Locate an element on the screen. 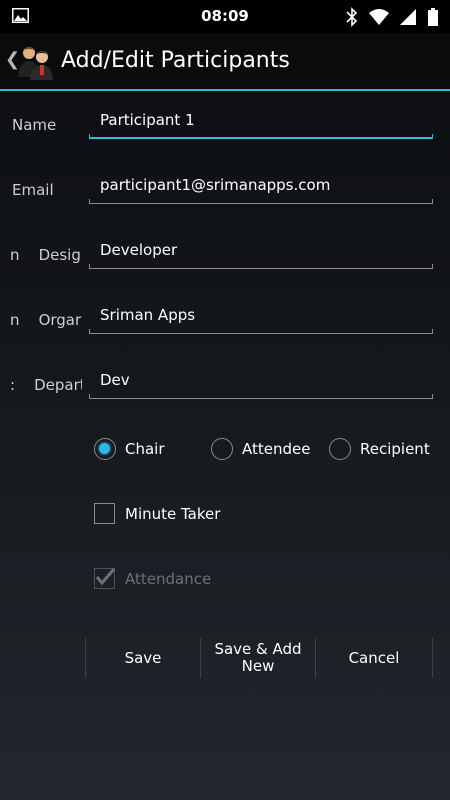 The image size is (450, 800). designation-label-clip: n Design is located at coordinates (41, 255).